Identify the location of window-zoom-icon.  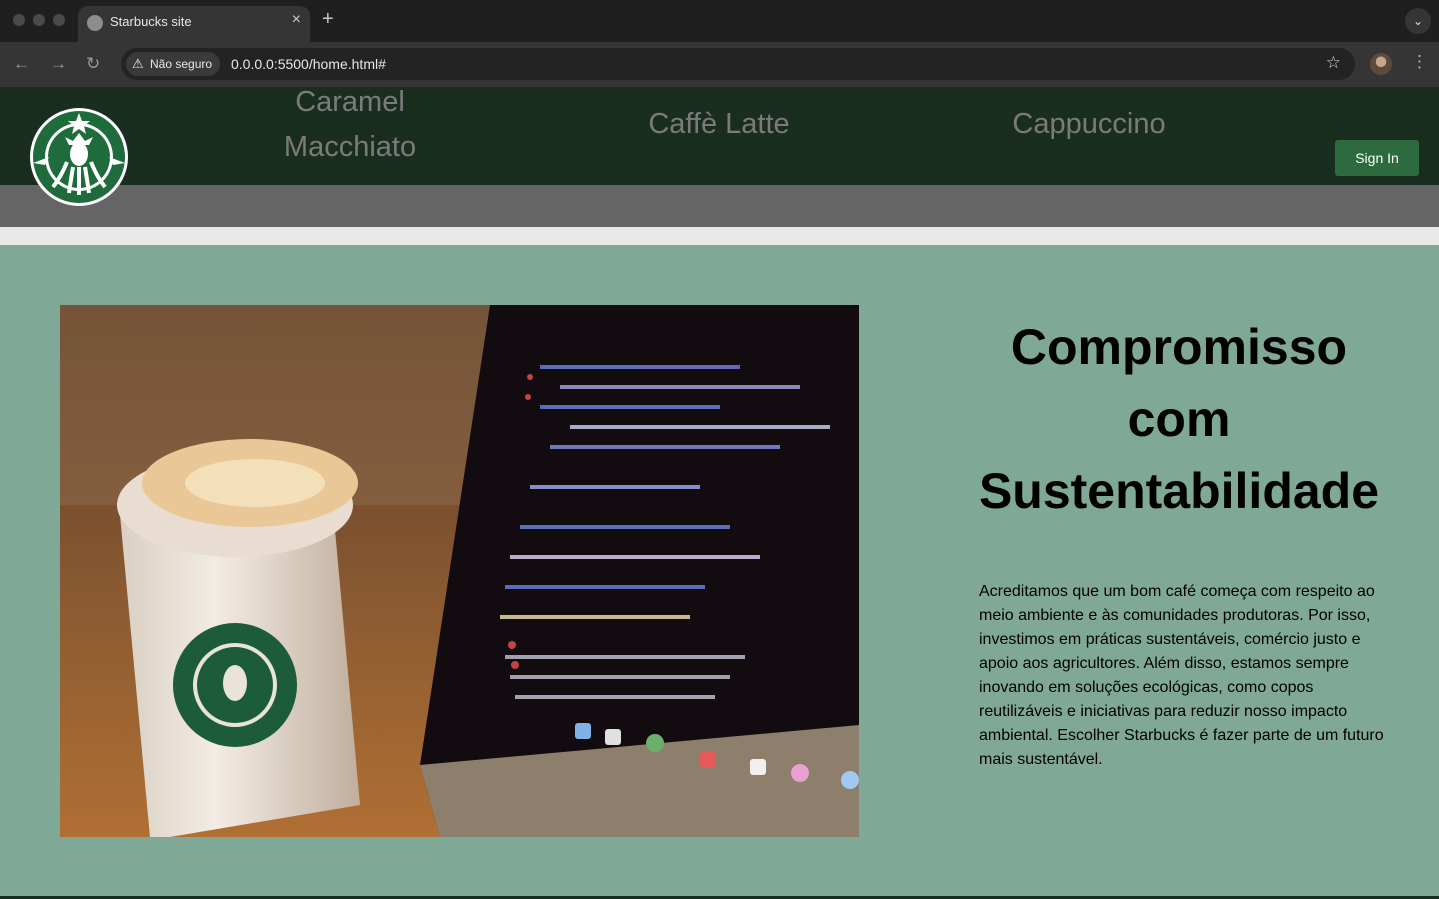
(59, 20).